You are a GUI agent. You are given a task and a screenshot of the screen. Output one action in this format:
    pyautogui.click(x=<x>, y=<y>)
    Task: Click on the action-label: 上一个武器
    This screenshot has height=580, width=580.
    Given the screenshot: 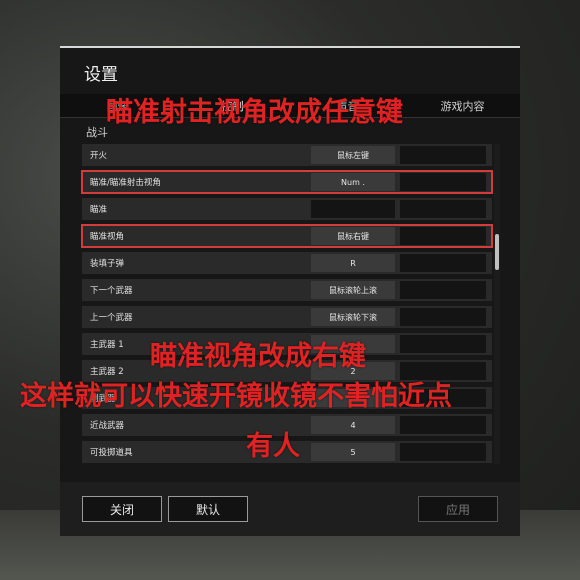 What is the action you would take?
    pyautogui.click(x=111, y=318)
    